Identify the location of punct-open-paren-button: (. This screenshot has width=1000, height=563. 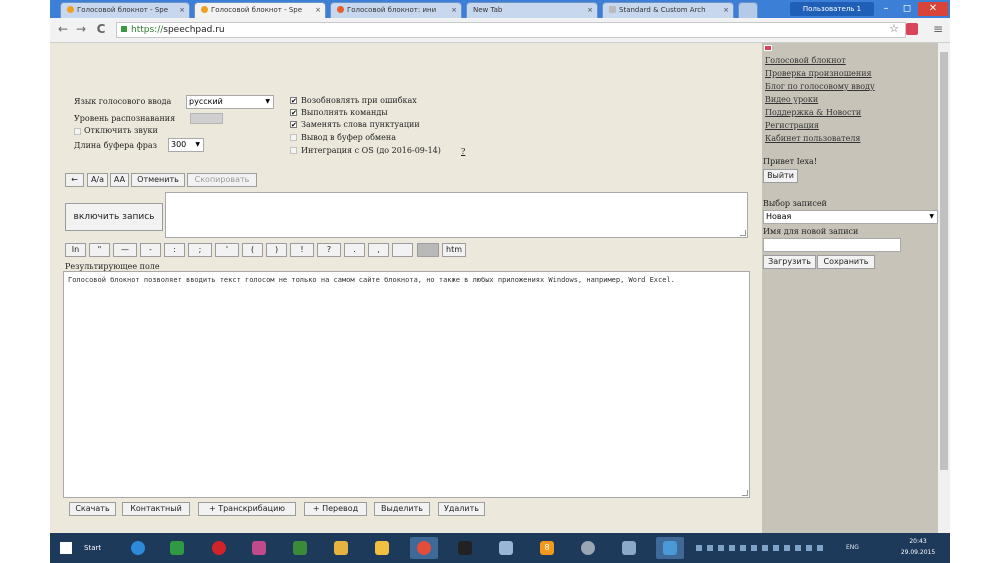
(252, 250).